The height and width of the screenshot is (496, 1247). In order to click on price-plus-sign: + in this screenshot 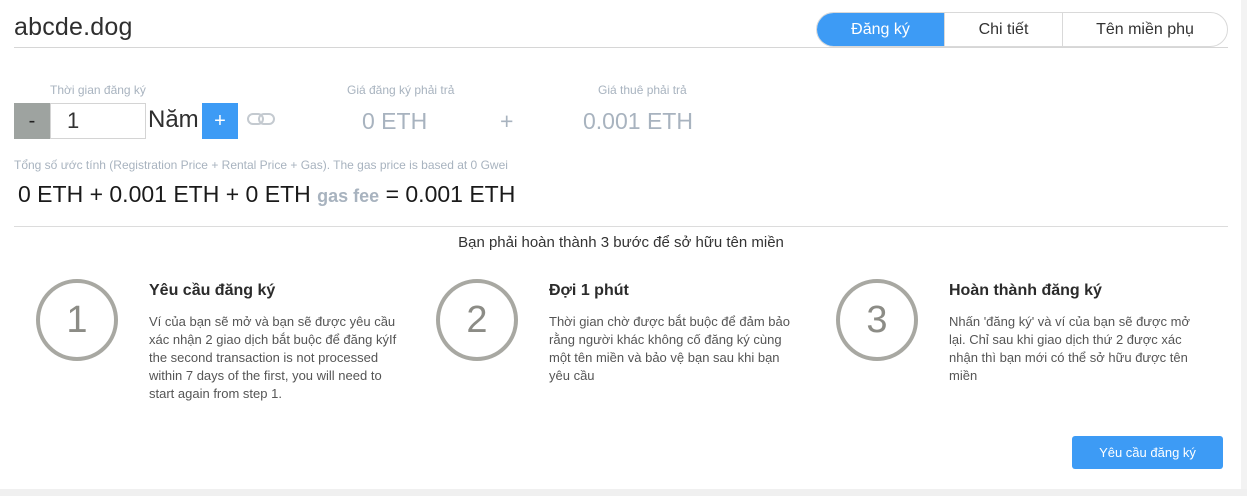, I will do `click(507, 121)`.